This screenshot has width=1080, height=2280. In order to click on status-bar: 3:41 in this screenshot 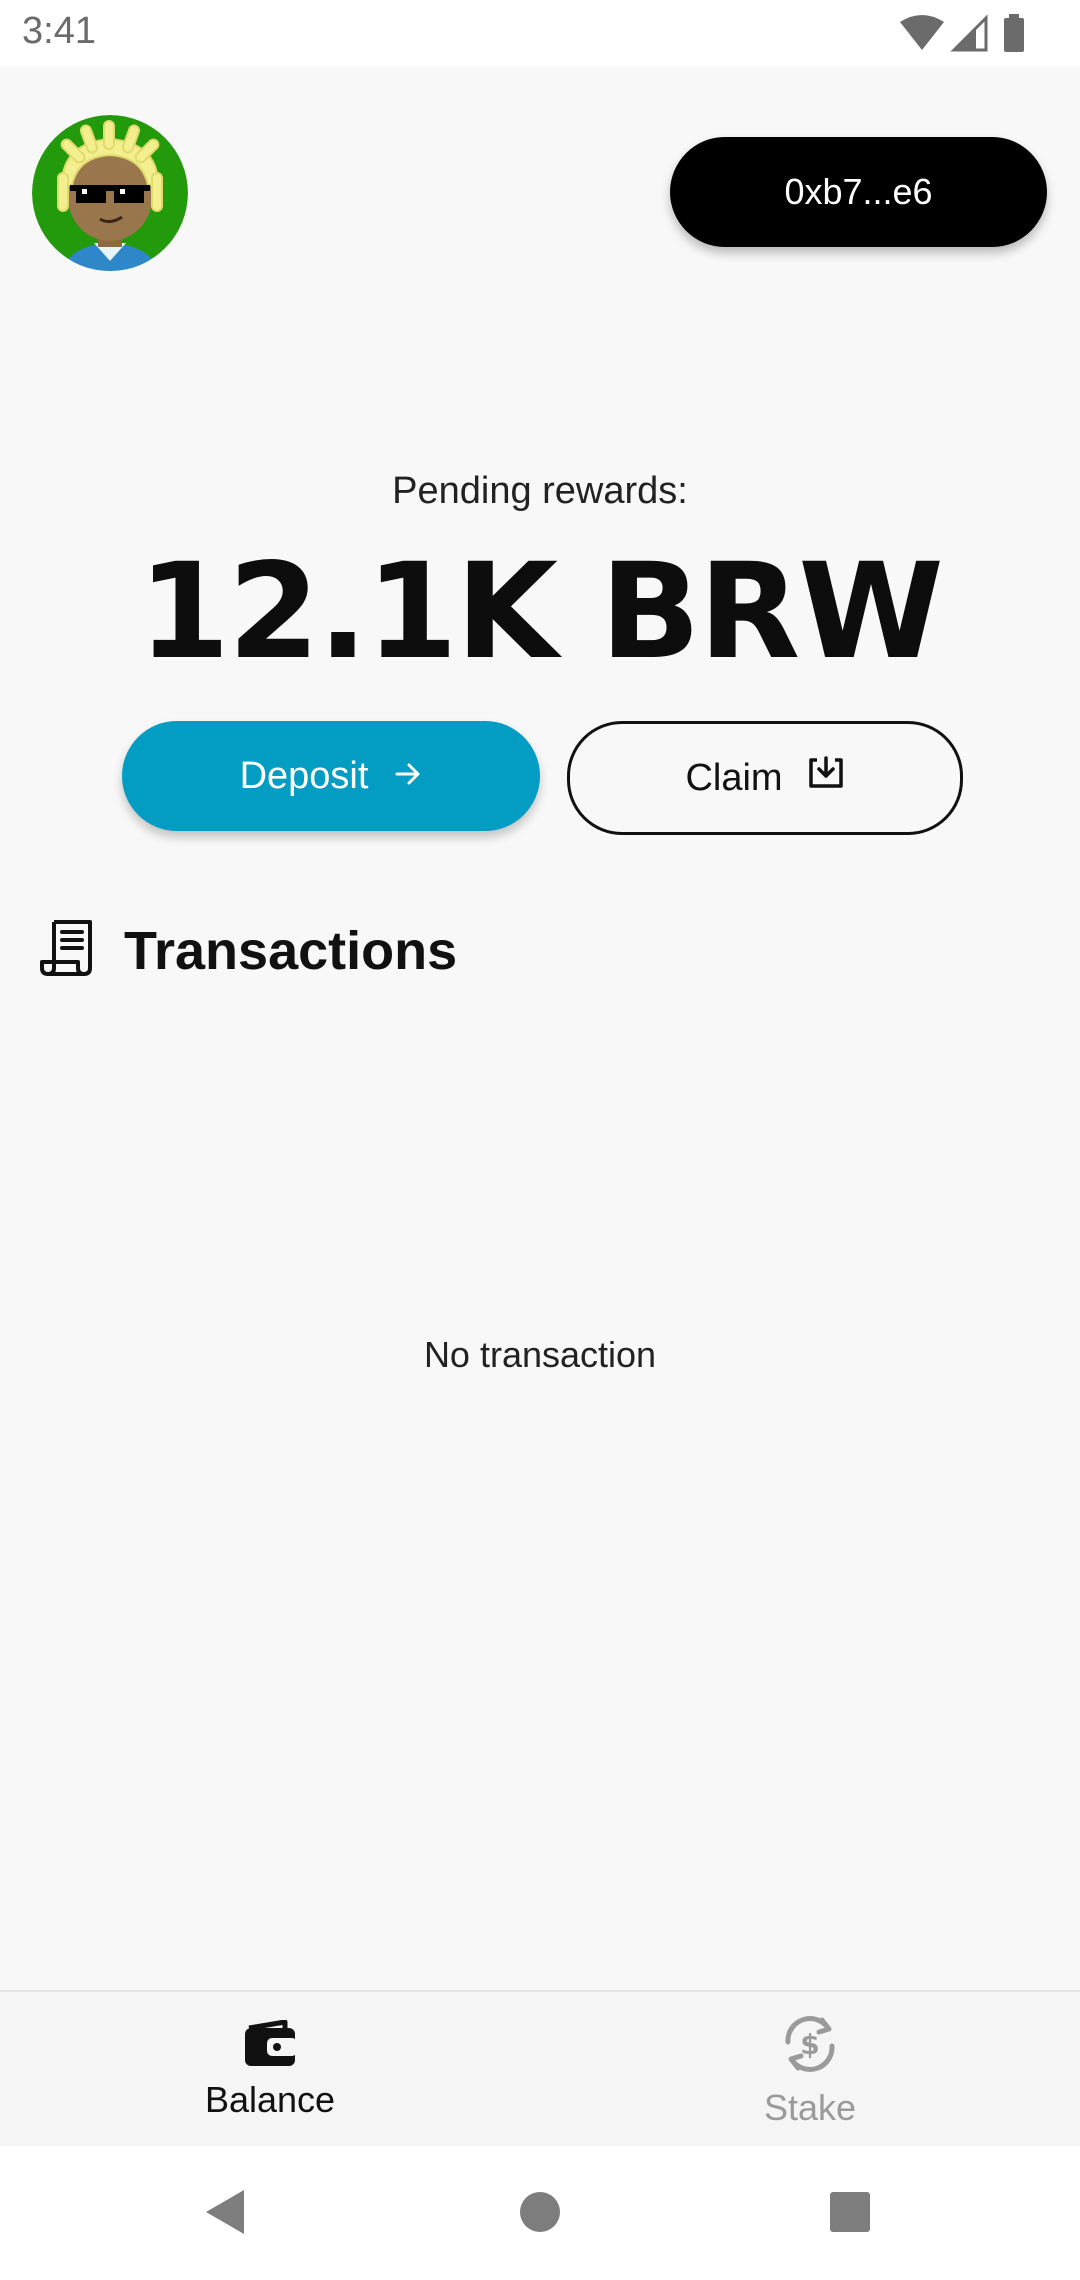, I will do `click(540, 33)`.